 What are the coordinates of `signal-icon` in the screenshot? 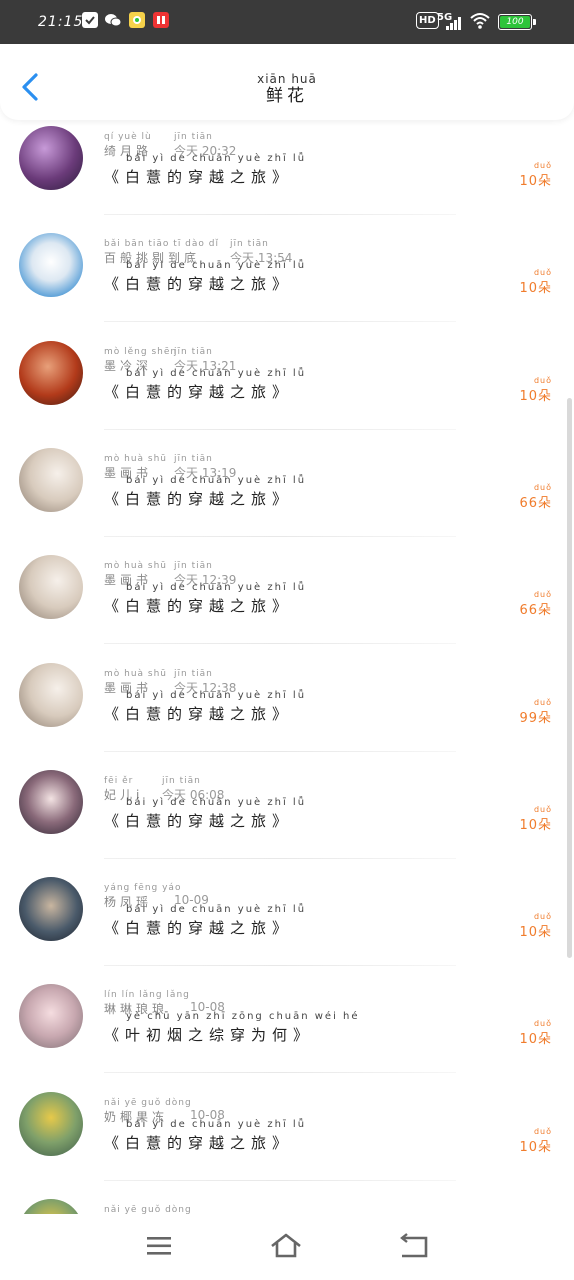 It's located at (455, 23).